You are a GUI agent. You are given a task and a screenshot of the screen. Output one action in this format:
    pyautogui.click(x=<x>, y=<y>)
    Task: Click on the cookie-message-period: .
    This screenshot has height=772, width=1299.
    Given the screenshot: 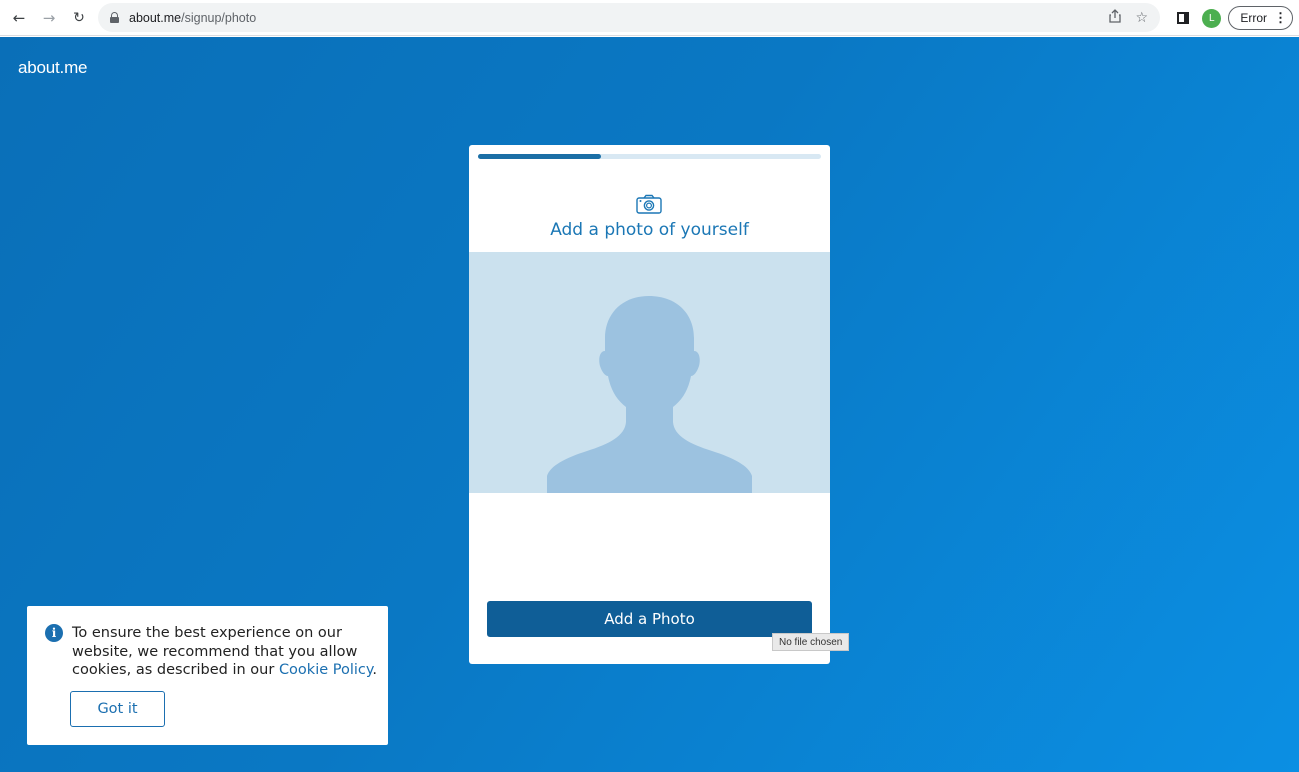 What is the action you would take?
    pyautogui.click(x=375, y=670)
    